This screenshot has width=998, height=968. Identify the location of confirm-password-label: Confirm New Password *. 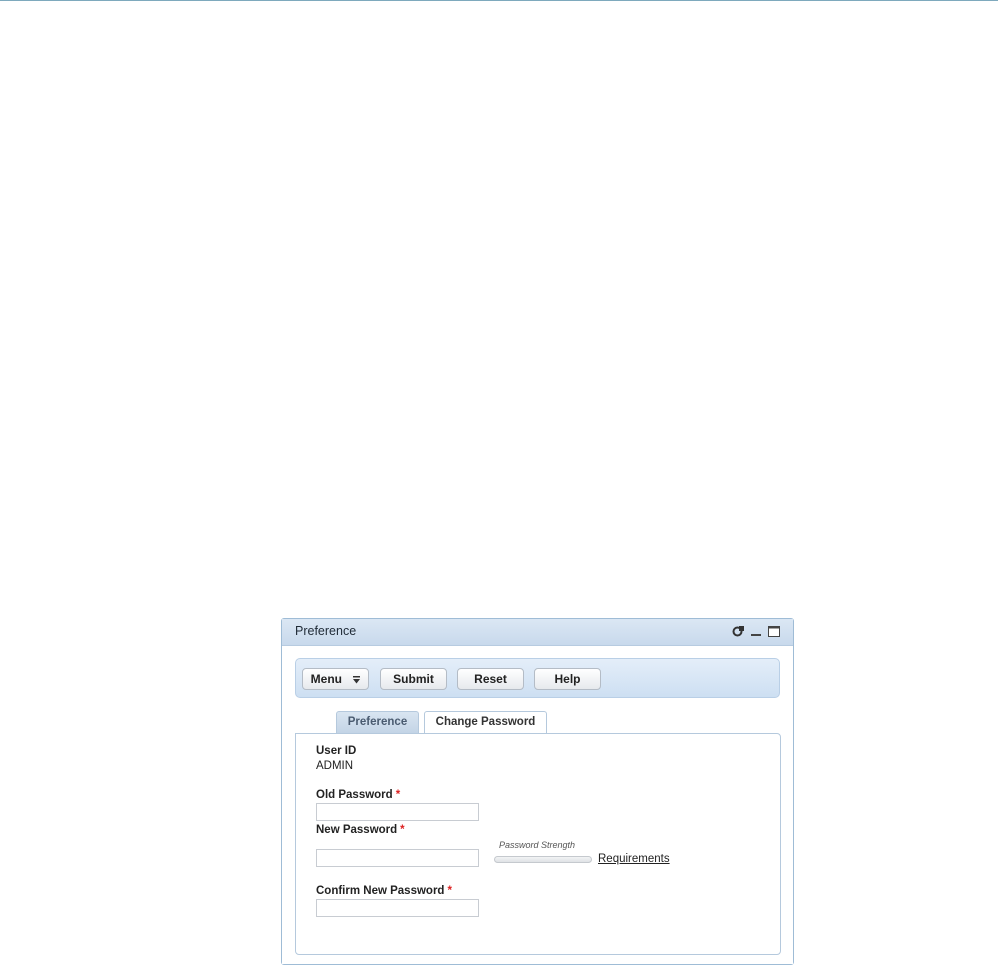
(384, 891).